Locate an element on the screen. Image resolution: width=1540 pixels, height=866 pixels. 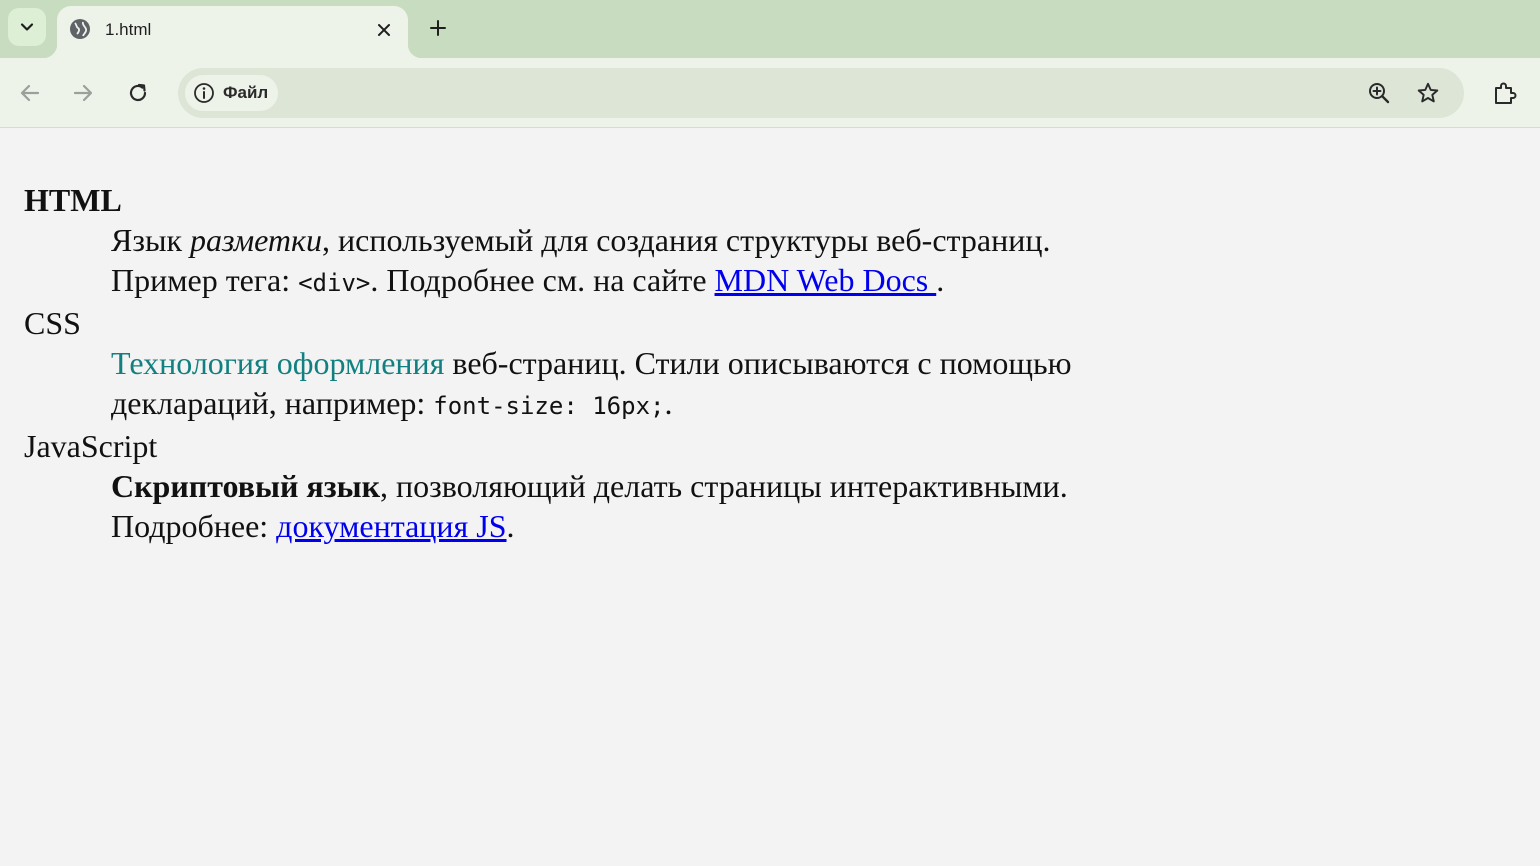
tab-title: 1.html is located at coordinates (128, 29).